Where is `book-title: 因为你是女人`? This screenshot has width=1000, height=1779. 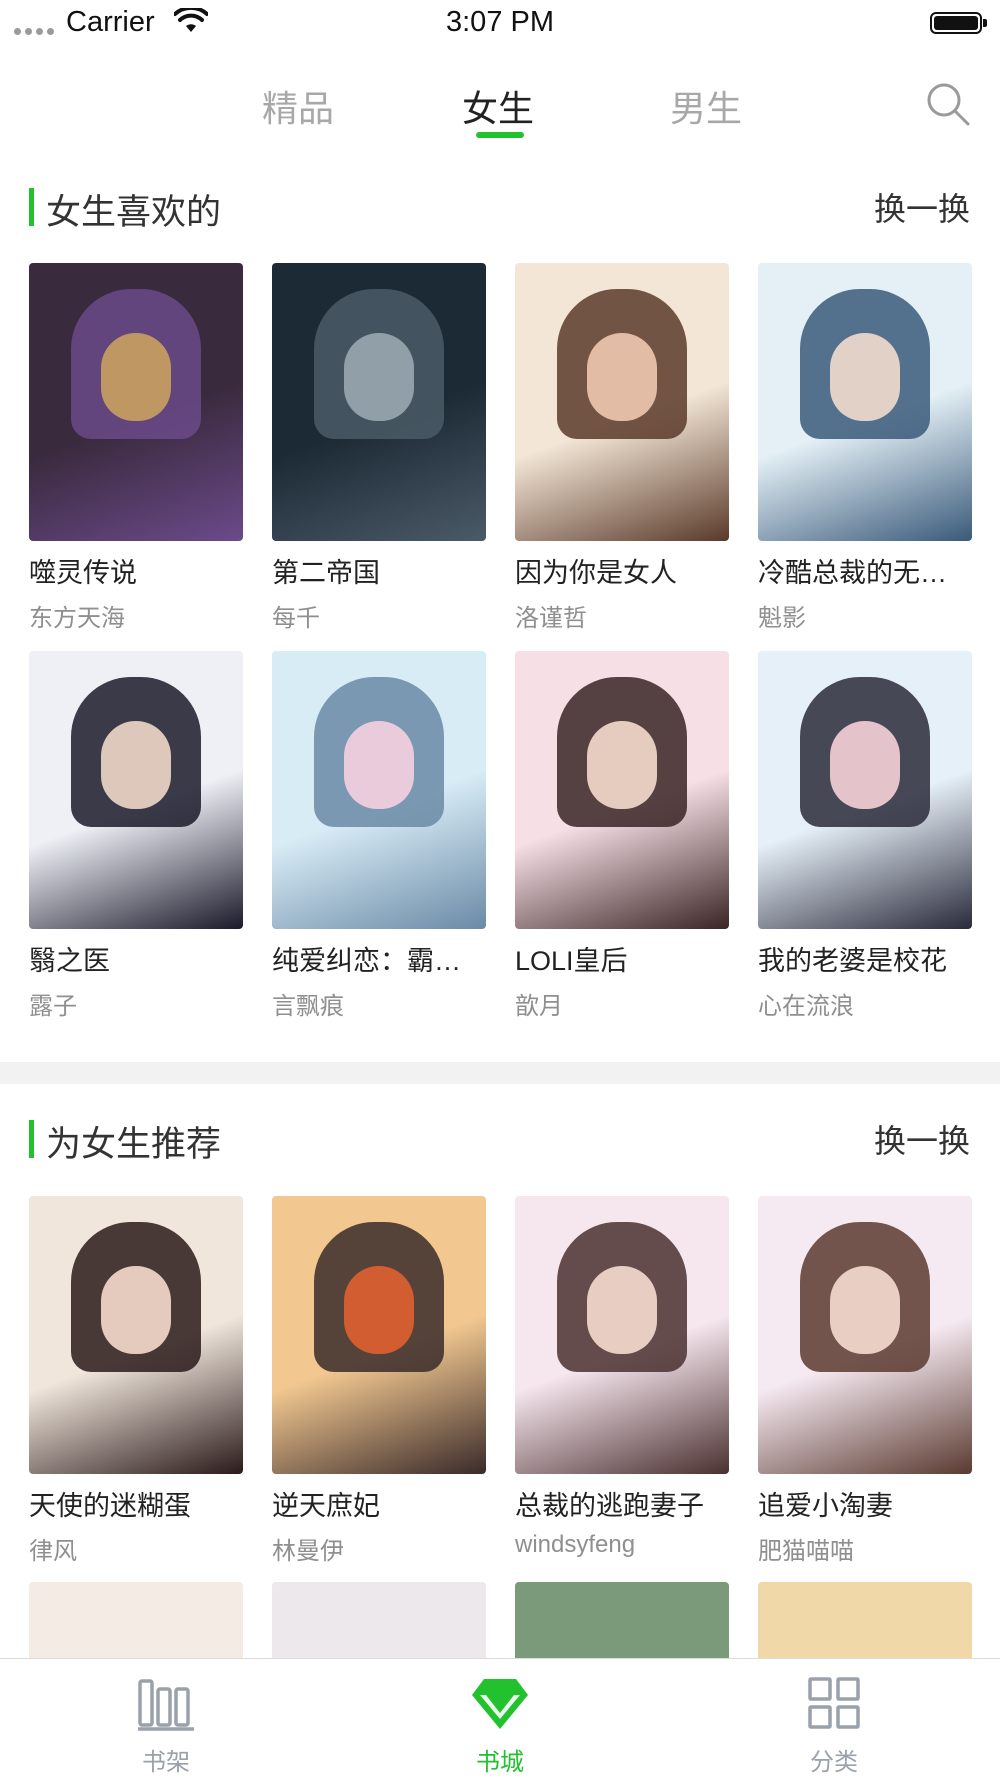
book-title: 因为你是女人 is located at coordinates (596, 573).